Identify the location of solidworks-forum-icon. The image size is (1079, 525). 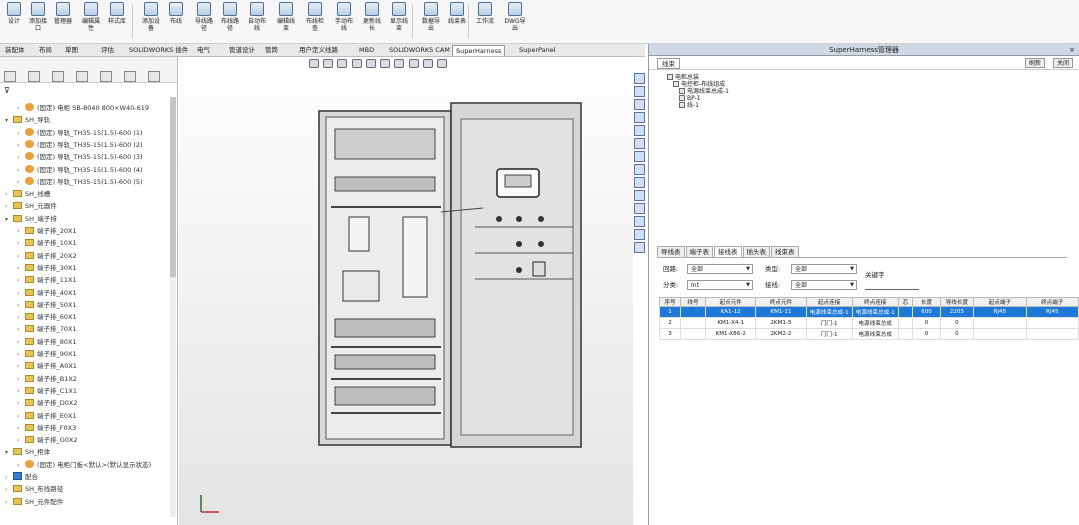
(639, 156).